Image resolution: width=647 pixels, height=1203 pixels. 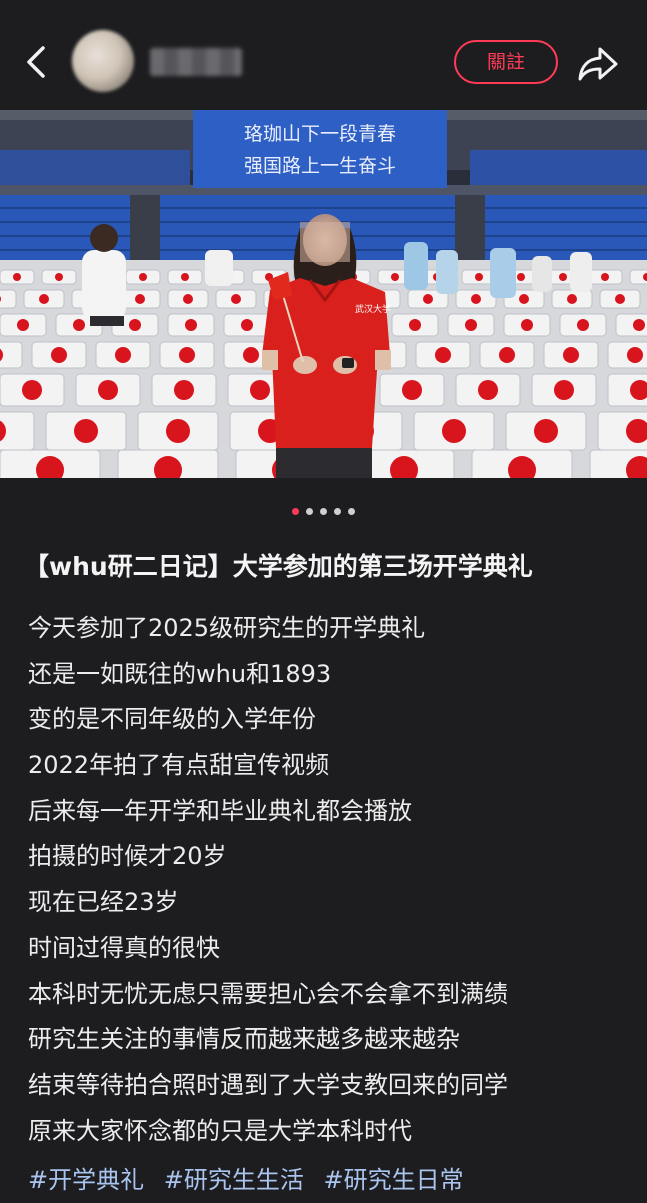 What do you see at coordinates (227, 628) in the screenshot?
I see `post-line: 今天参加了2025级研究生的开学典礼` at bounding box center [227, 628].